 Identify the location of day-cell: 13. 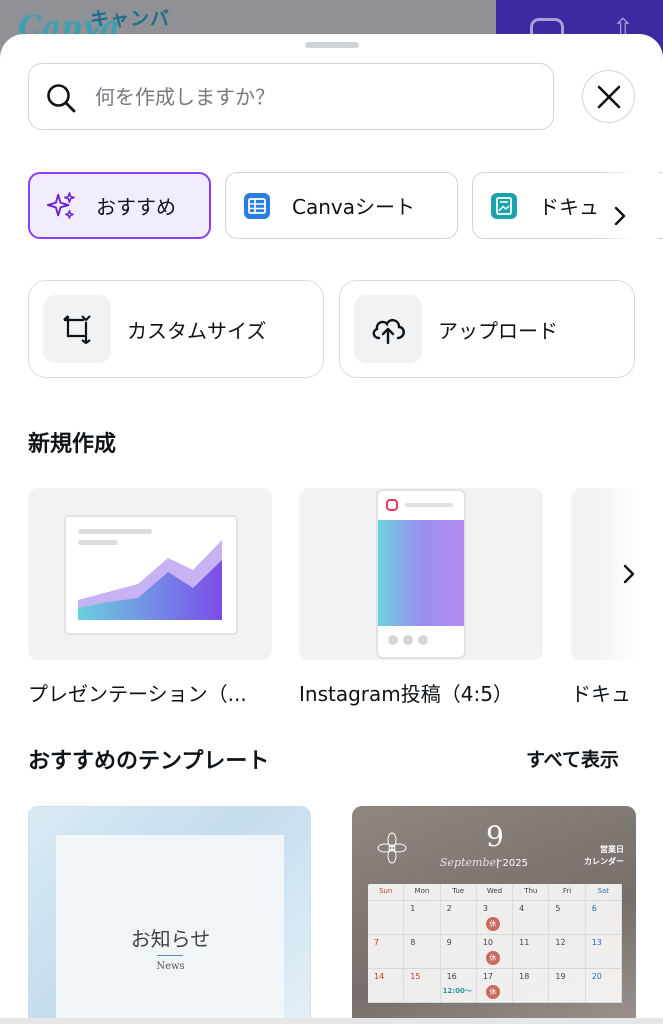
(604, 951).